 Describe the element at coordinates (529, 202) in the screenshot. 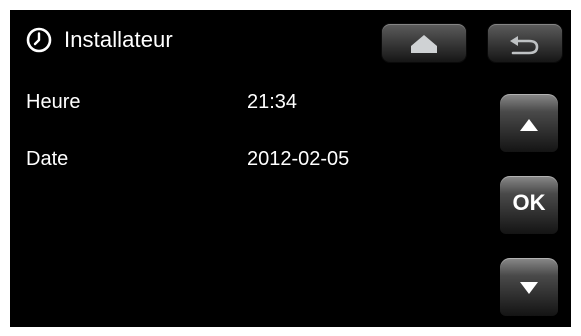

I see `ok-button-label: OK` at that location.